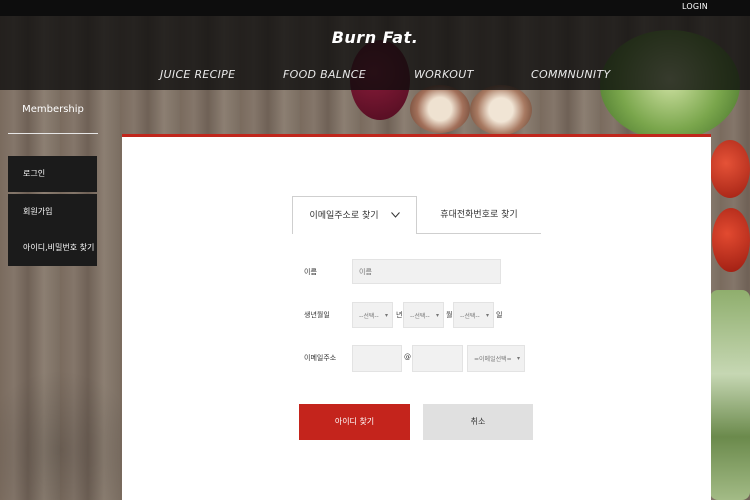  I want to click on tab-find-by-email: 이메일주소로 찾기, so click(354, 215).